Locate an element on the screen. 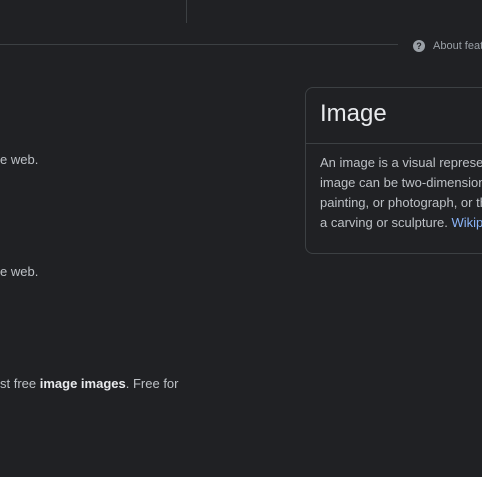 The image size is (482, 477). snippet-highlight: image images is located at coordinates (82, 383).